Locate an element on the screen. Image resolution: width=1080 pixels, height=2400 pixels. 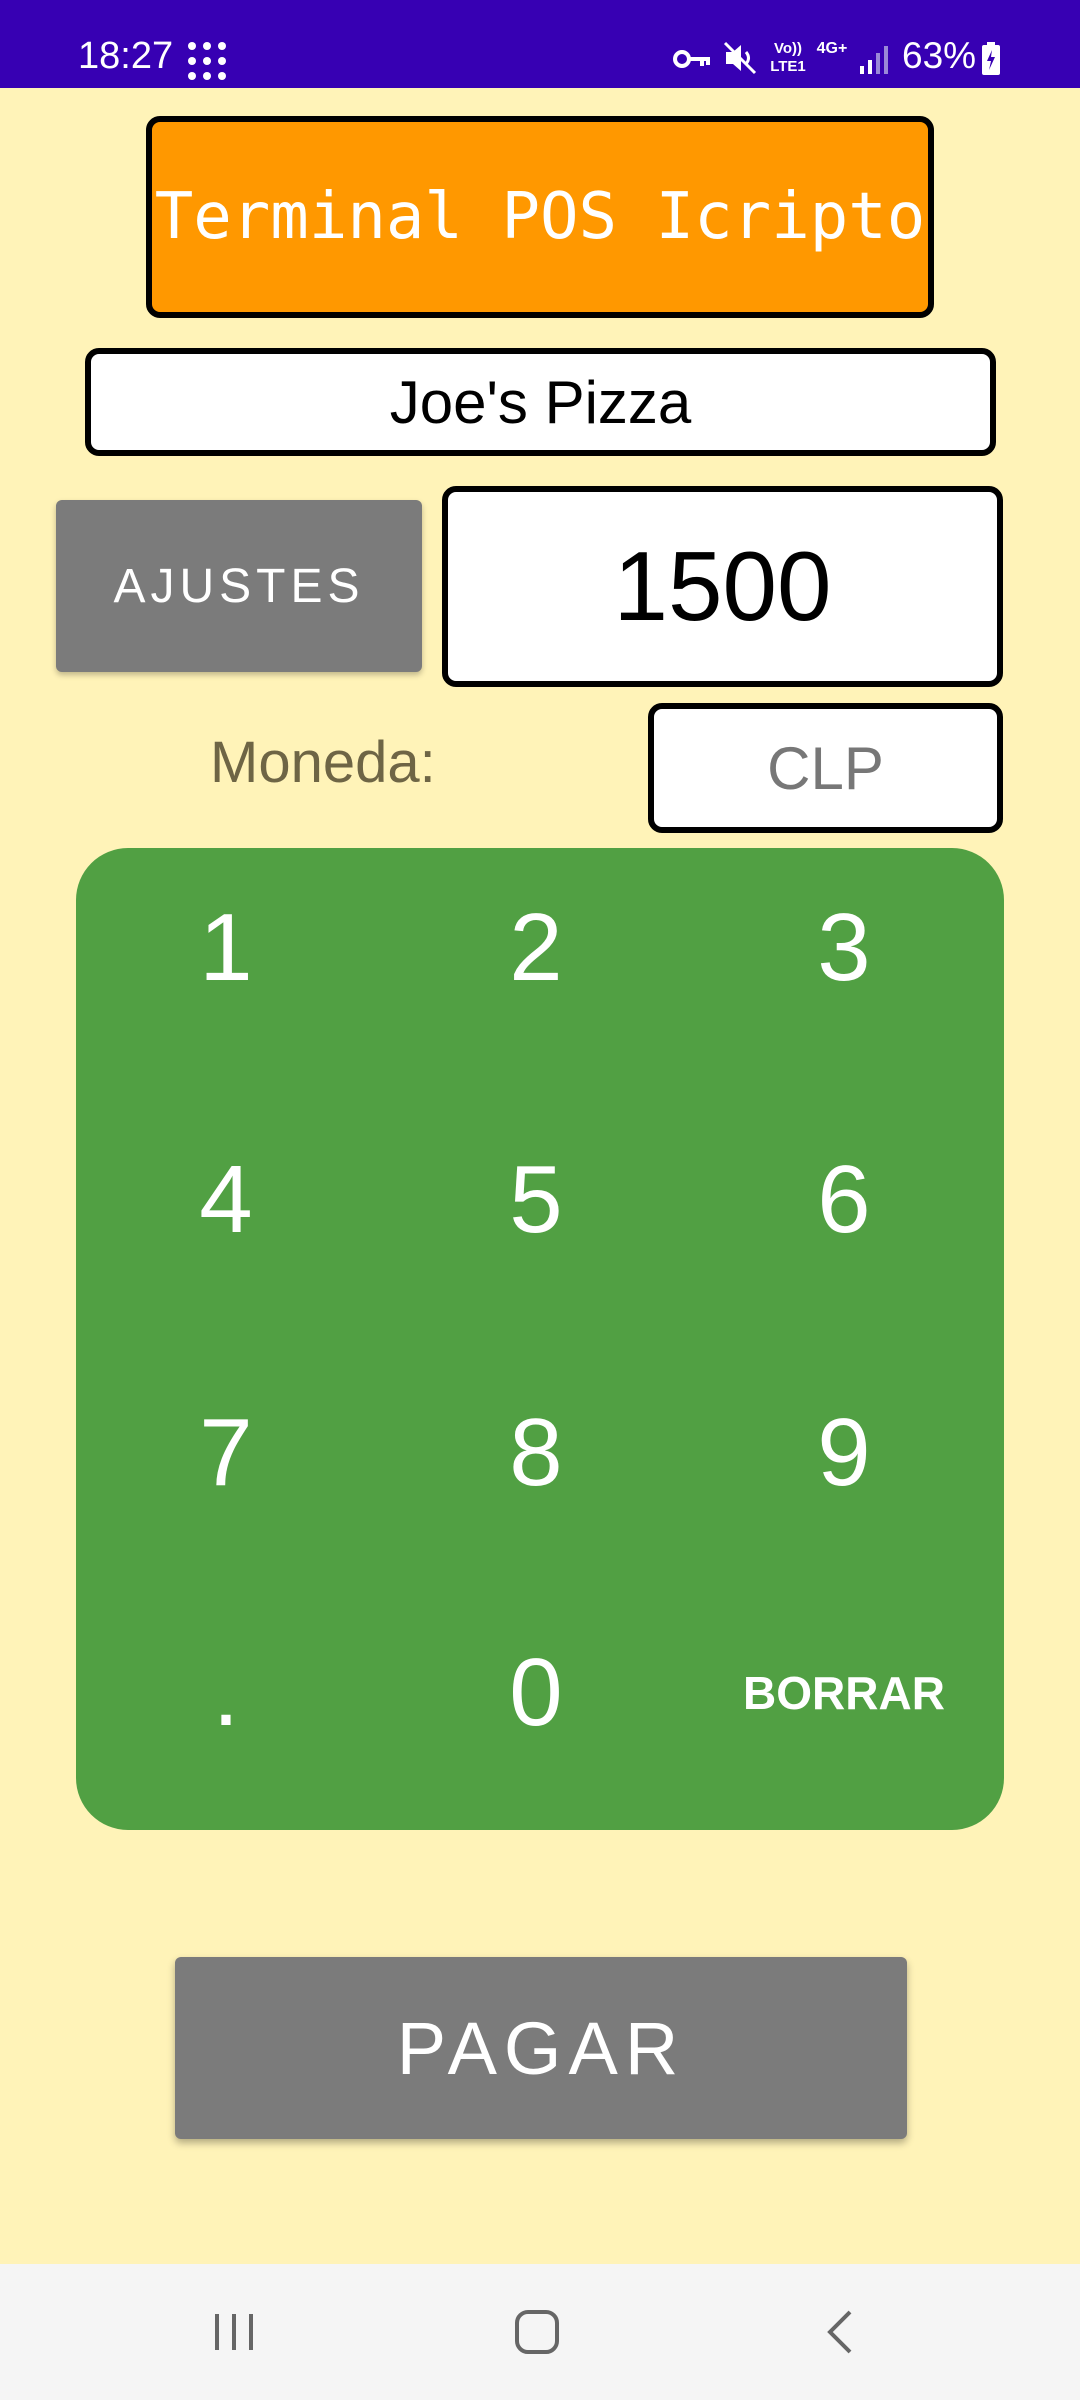
key-4: 4 is located at coordinates (226, 1200).